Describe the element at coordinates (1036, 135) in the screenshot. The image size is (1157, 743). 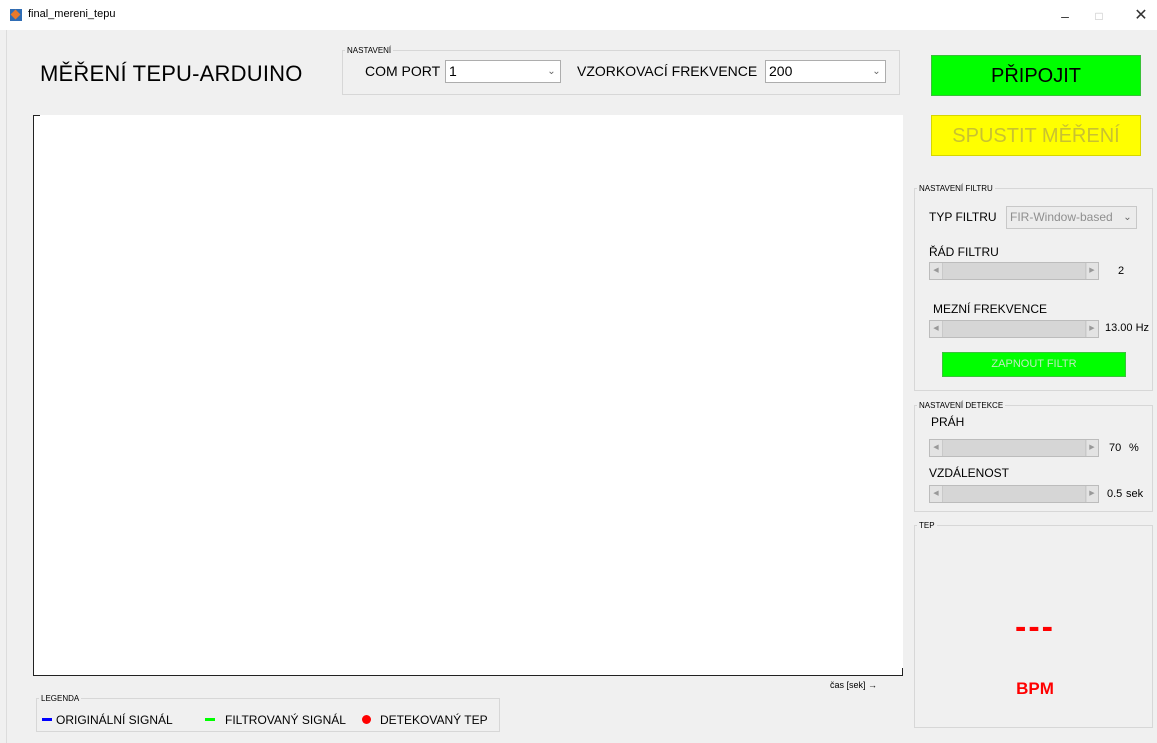
I see `start-measurement-button: SPUSTIT MĚŘENÍ` at that location.